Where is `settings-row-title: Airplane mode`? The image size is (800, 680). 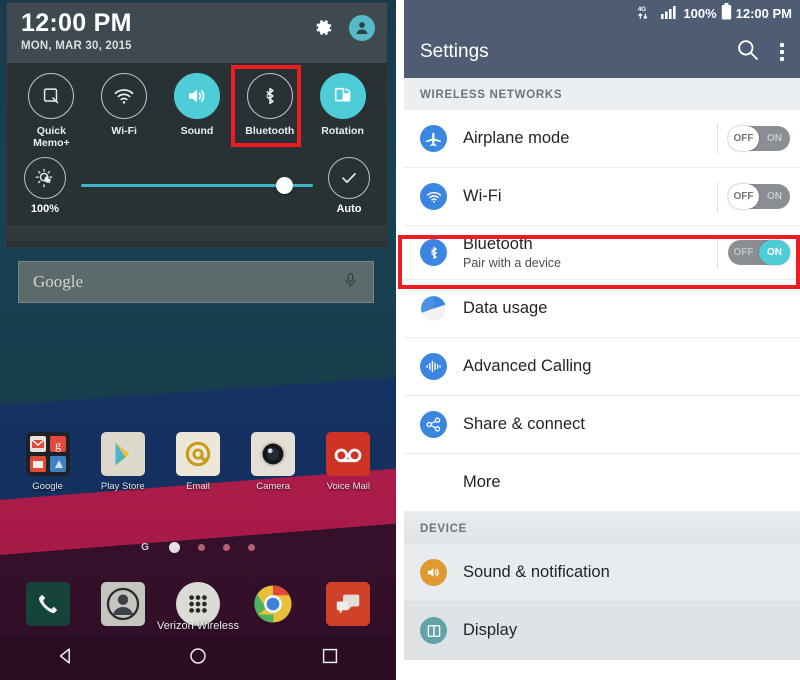 settings-row-title: Airplane mode is located at coordinates (516, 138).